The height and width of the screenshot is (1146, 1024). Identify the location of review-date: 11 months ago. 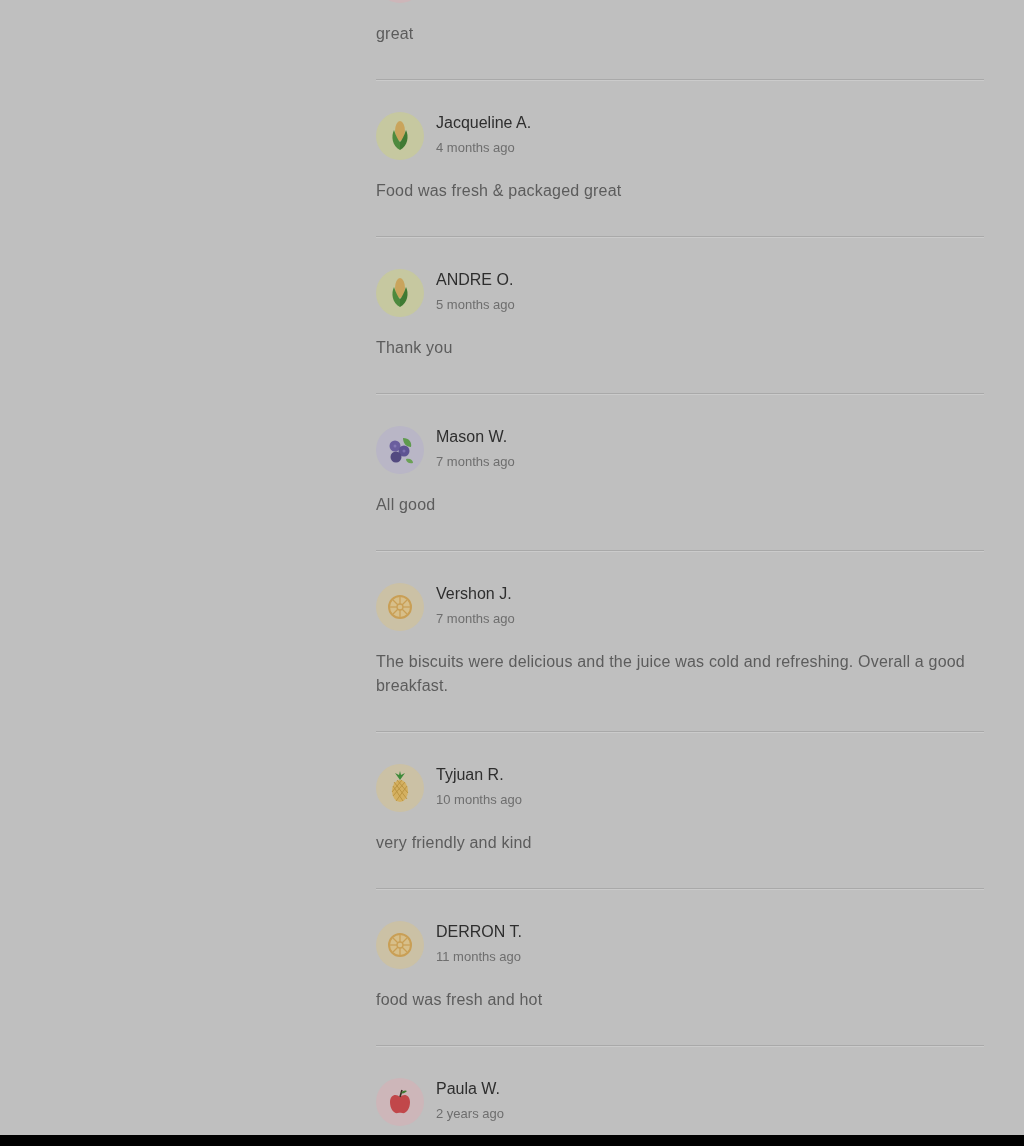
(479, 957).